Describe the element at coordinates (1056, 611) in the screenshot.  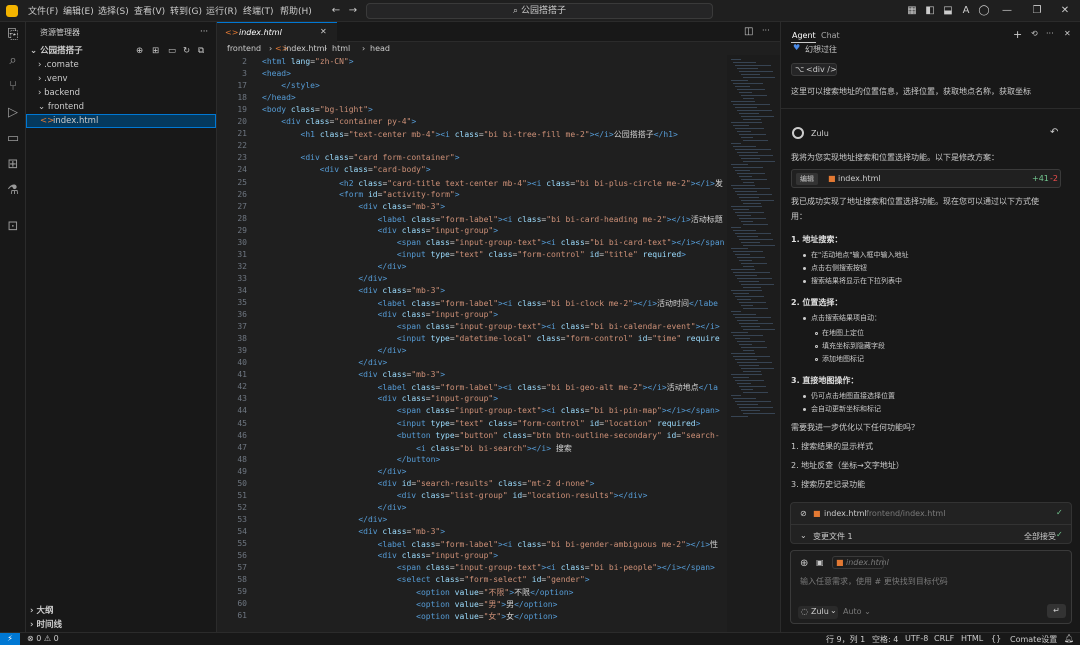
I see `send-button: ↵` at that location.